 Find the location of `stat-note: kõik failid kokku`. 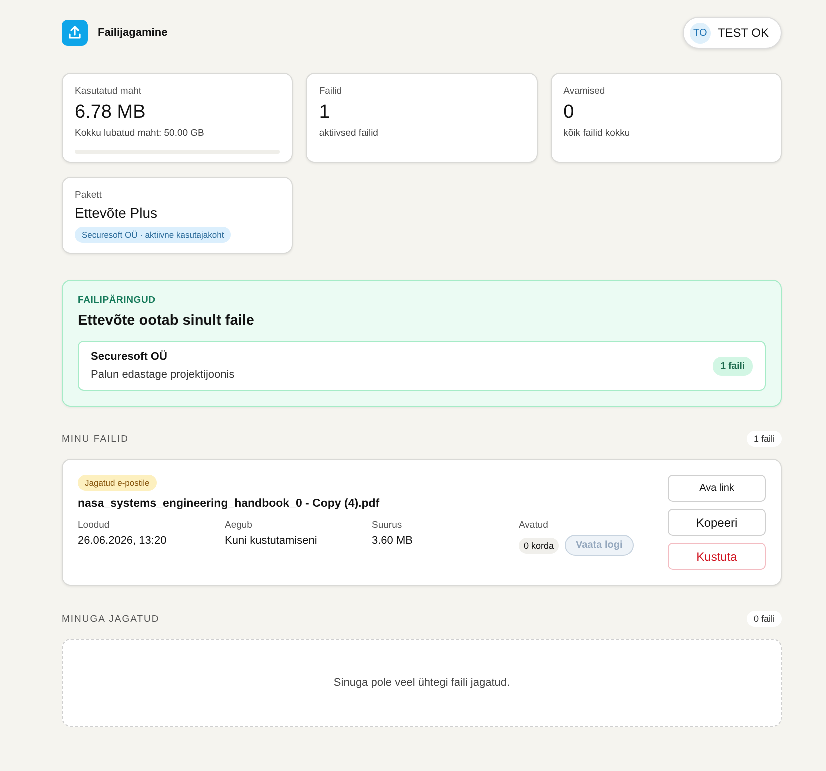

stat-note: kõik failid kokku is located at coordinates (597, 133).